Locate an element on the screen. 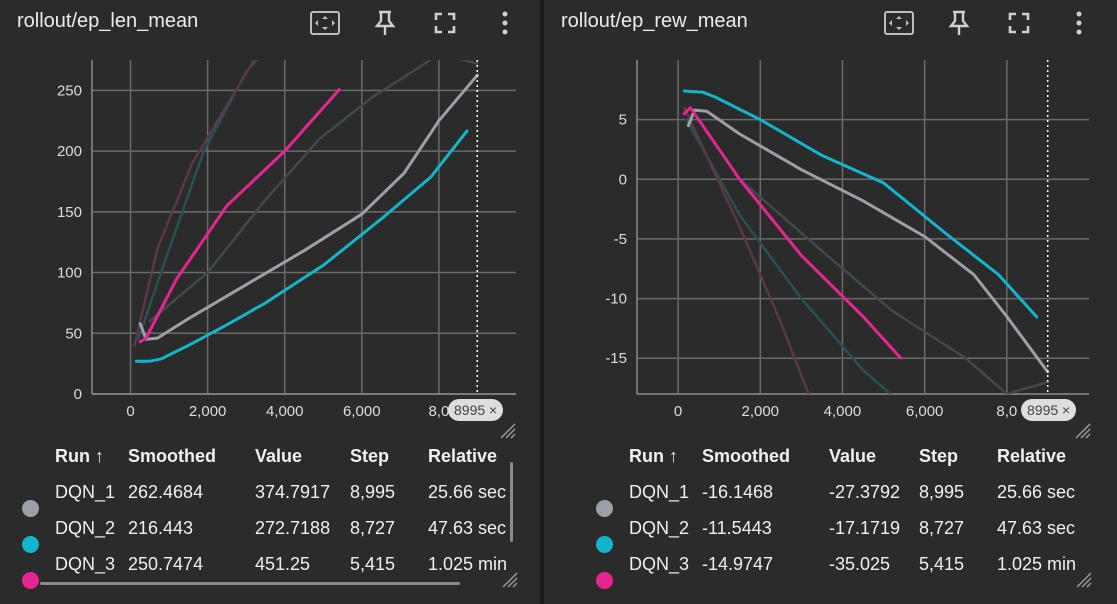 This screenshot has height=604, width=1117. table-cell: 250.7474 is located at coordinates (166, 564).